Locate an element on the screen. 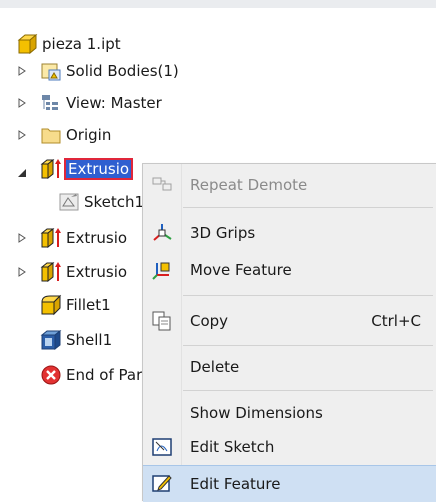 This screenshot has width=436, height=502. expand-extrusion-2-toggle is located at coordinates (22, 238).